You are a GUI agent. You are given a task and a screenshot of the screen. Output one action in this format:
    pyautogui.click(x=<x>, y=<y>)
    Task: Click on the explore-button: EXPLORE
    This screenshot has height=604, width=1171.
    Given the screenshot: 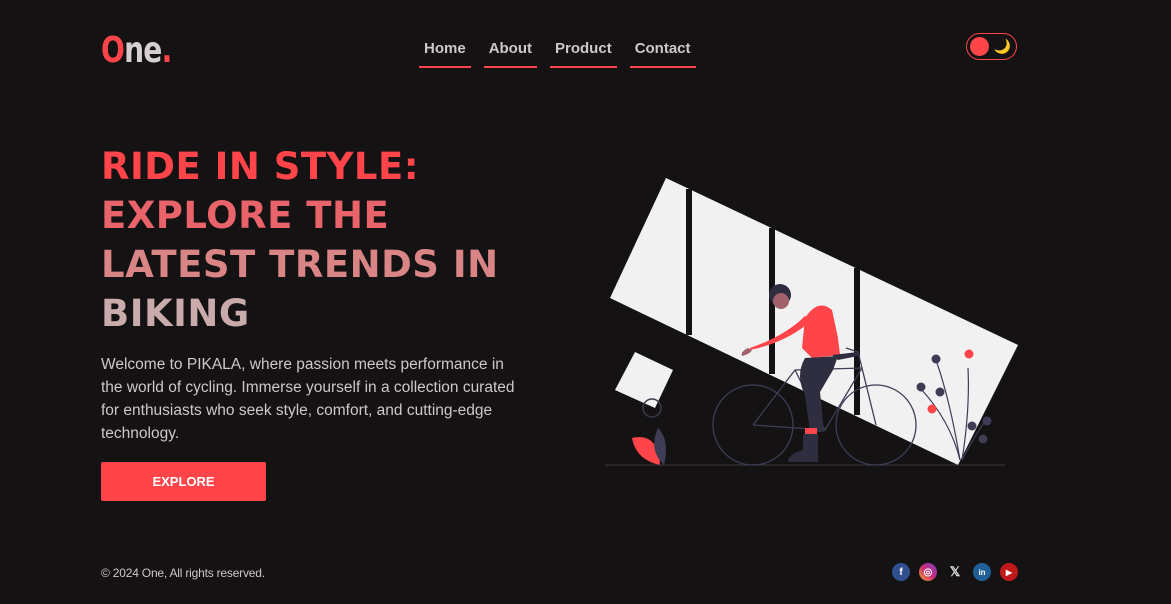 What is the action you would take?
    pyautogui.click(x=183, y=481)
    